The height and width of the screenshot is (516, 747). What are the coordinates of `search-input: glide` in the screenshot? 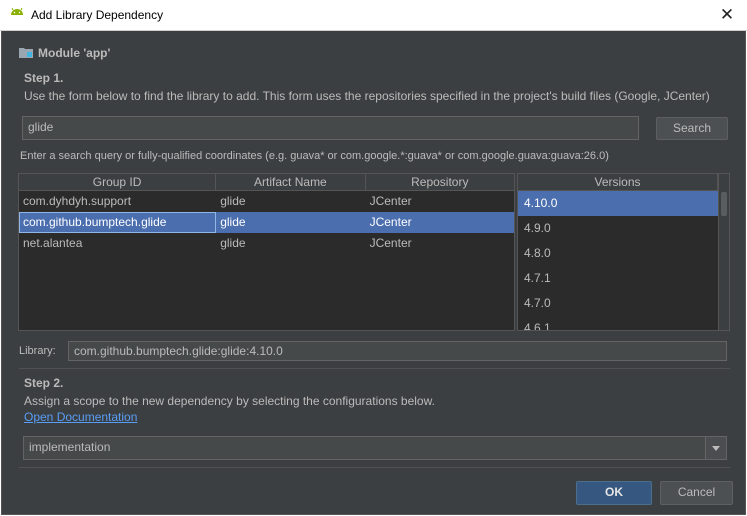 It's located at (330, 128).